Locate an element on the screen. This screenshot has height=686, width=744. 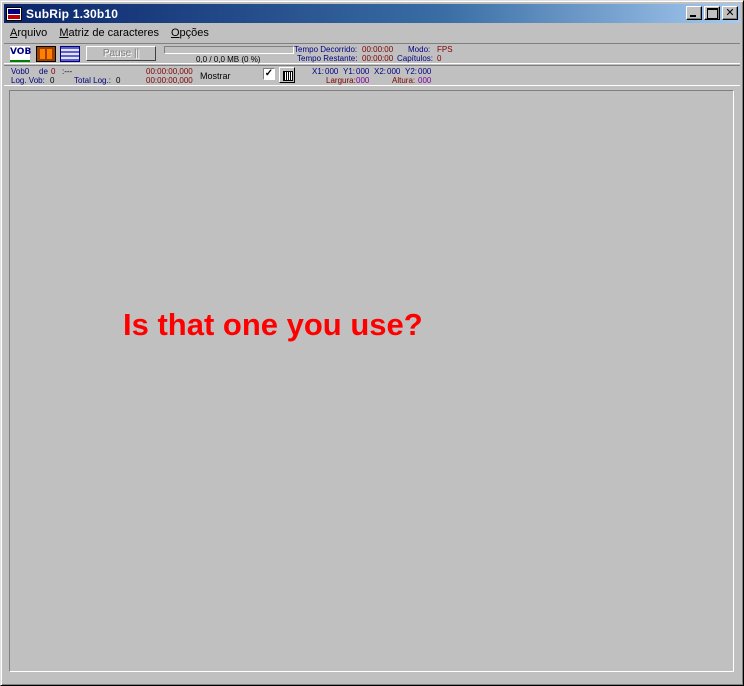
x2-label: X2: is located at coordinates (380, 71).